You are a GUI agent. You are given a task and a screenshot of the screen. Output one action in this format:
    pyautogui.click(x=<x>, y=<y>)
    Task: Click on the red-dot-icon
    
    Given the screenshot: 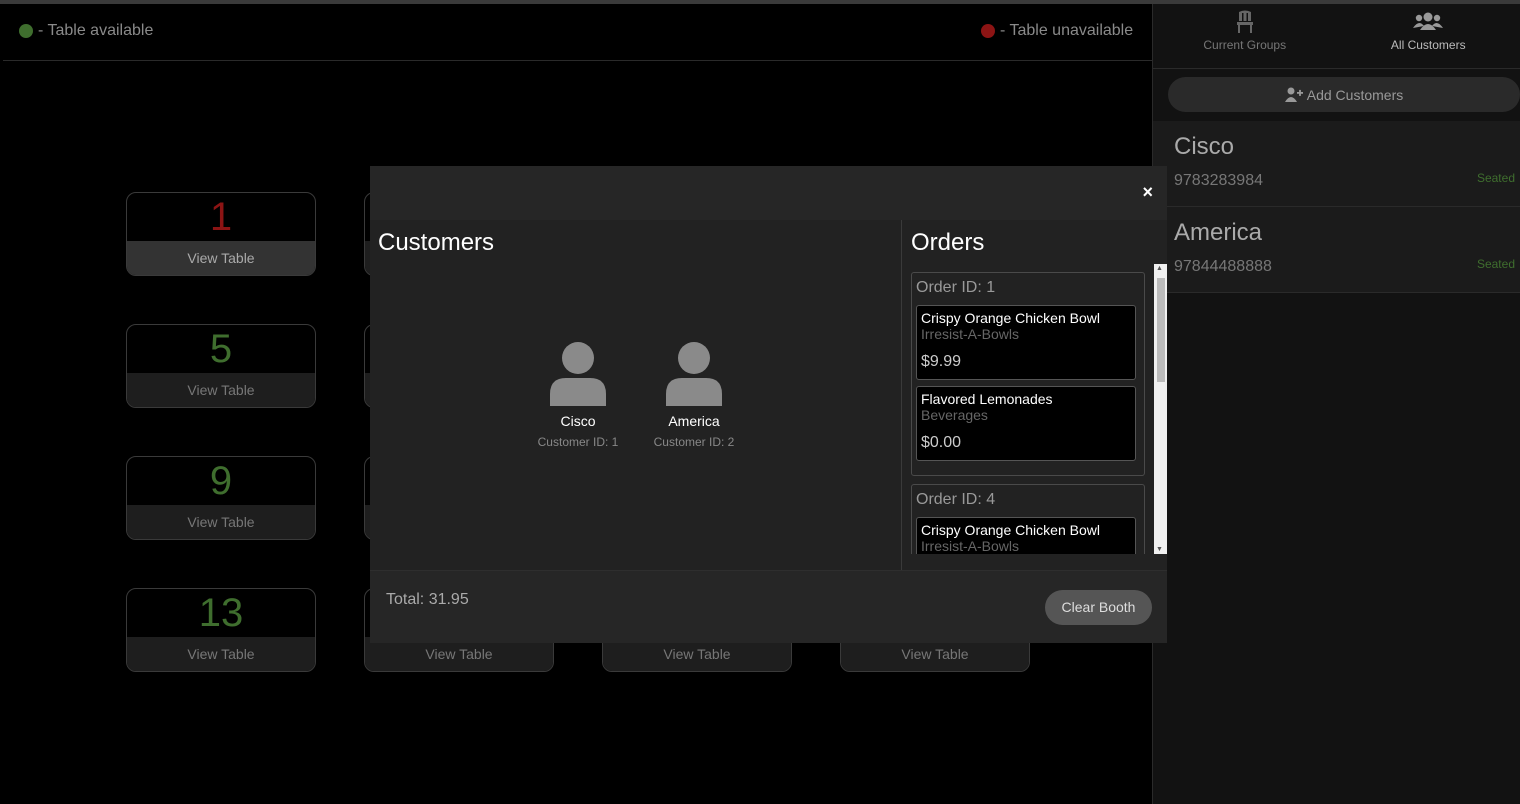 What is the action you would take?
    pyautogui.click(x=988, y=31)
    